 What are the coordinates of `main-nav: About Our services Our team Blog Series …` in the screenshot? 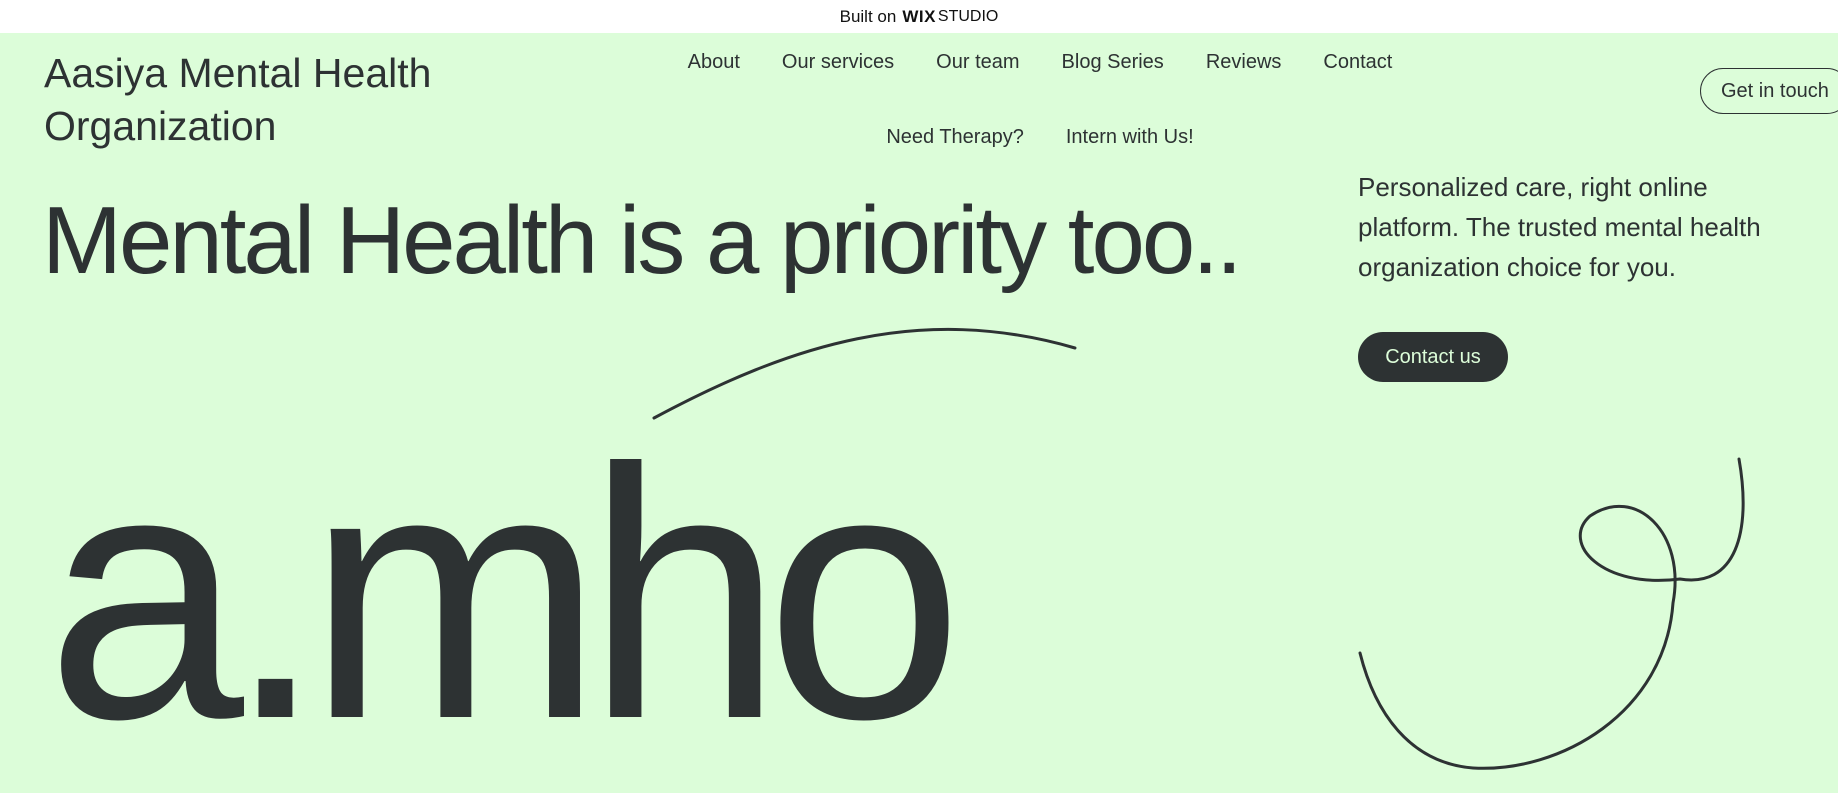 It's located at (1040, 100).